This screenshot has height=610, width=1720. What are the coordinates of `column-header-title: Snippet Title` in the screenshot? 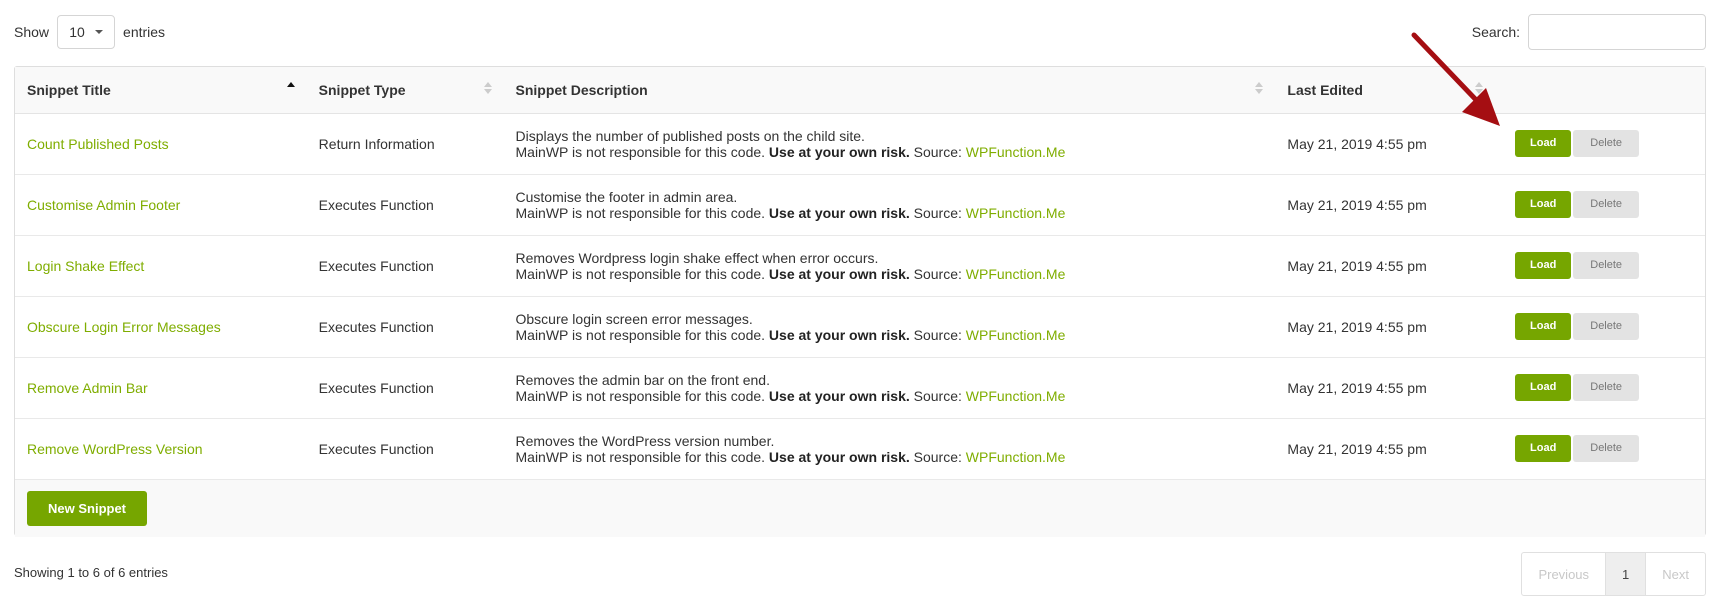 It's located at (161, 90).